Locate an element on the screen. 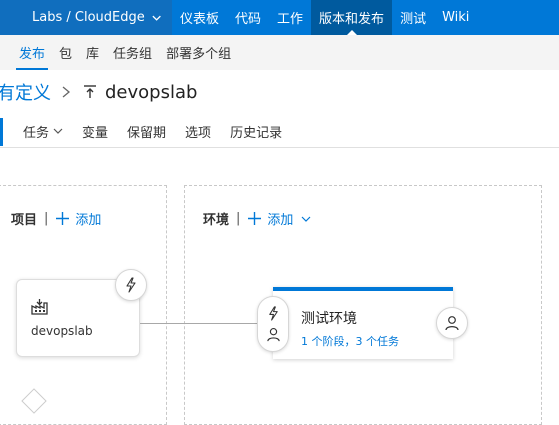 The width and height of the screenshot is (559, 425). project-selector: Labs / CloudEdge is located at coordinates (86, 17).